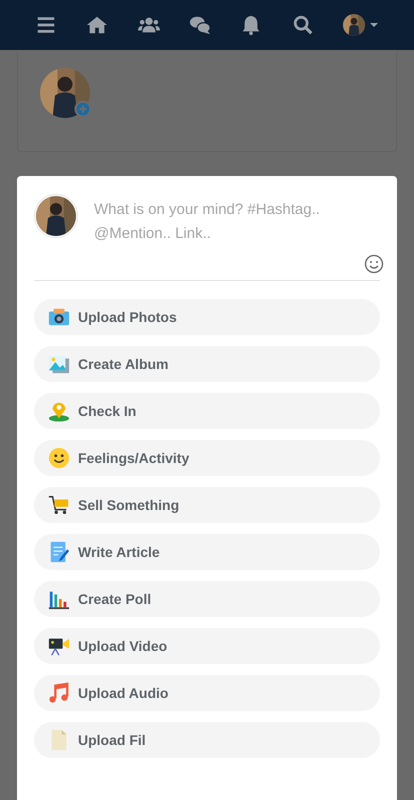  What do you see at coordinates (59, 317) in the screenshot?
I see `camera-icon` at bounding box center [59, 317].